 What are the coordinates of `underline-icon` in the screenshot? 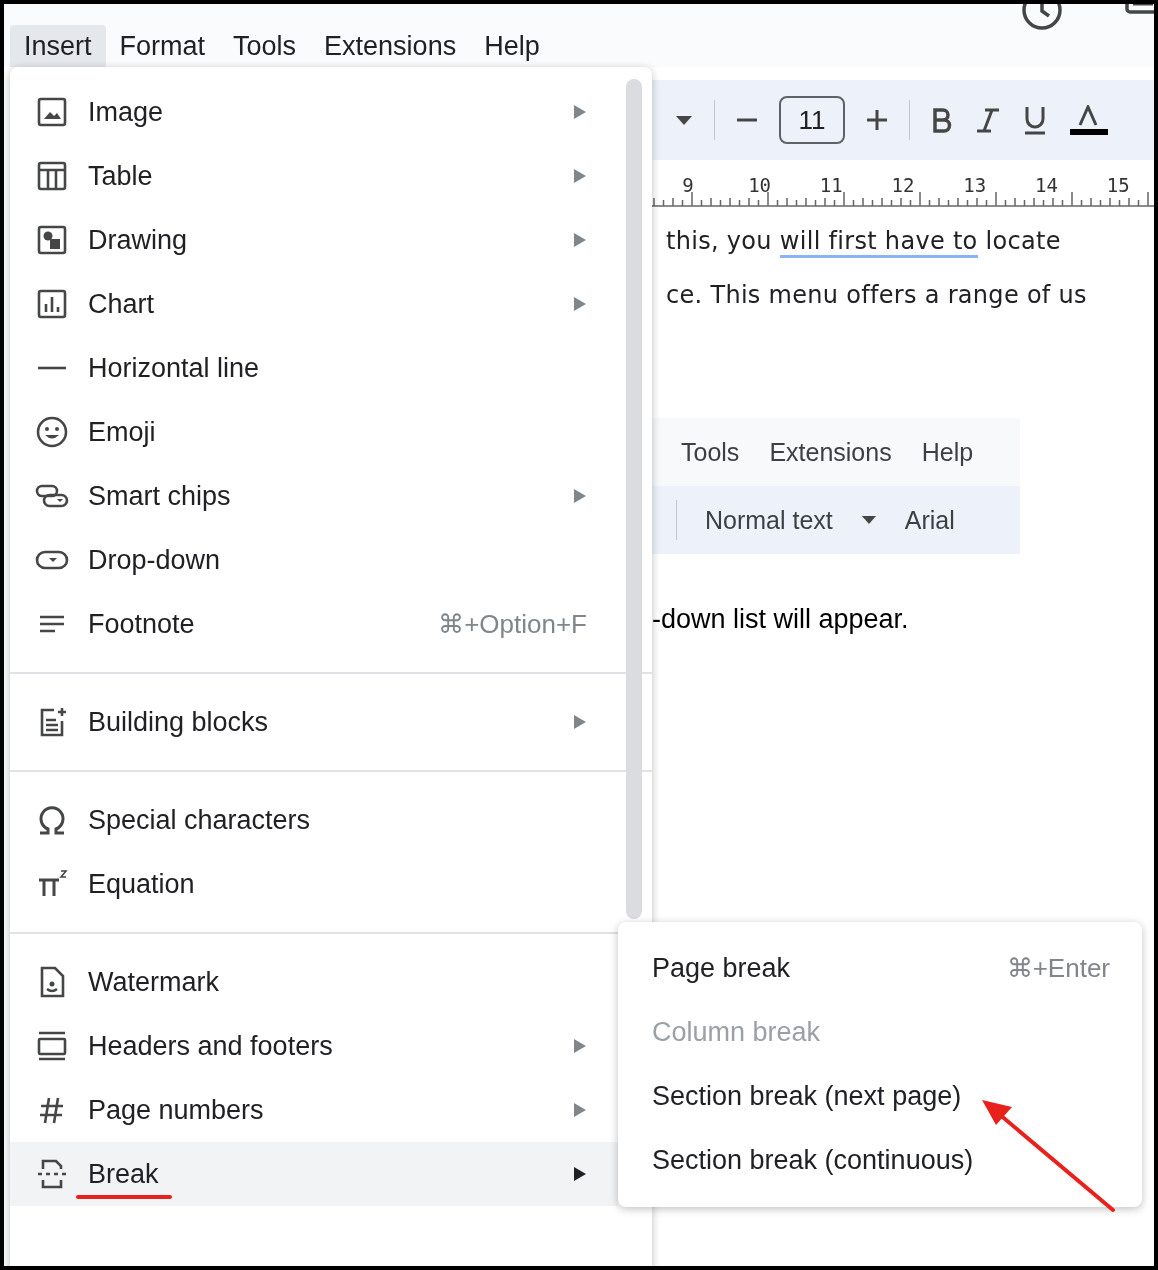 It's located at (1035, 120).